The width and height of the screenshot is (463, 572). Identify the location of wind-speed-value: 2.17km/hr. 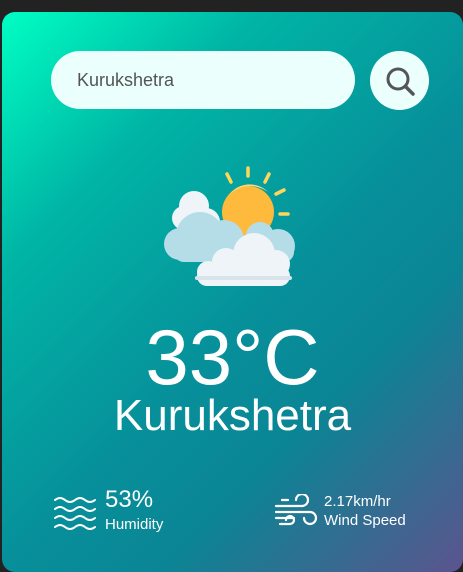
(357, 501).